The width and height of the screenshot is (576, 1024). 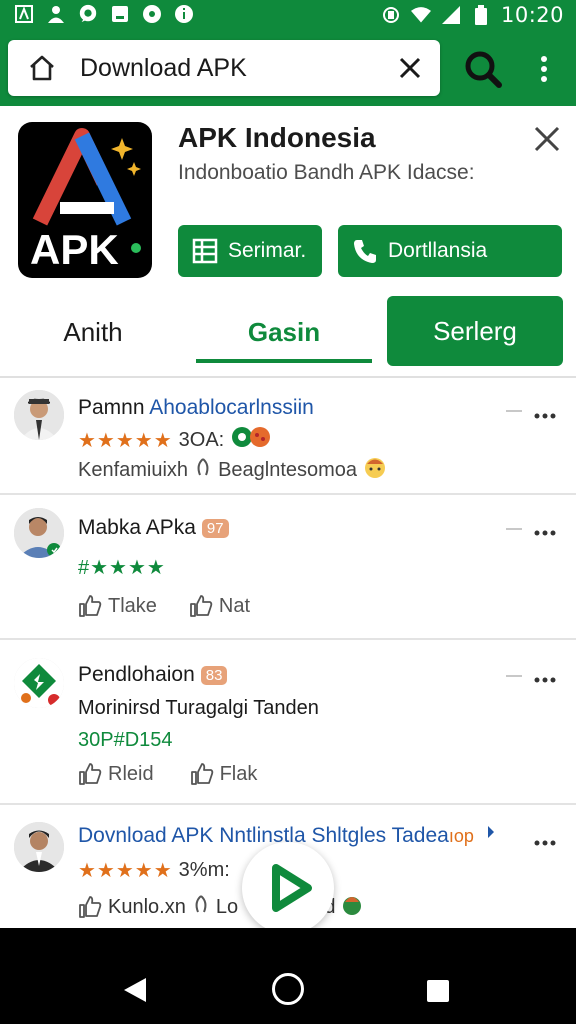 I want to click on like-label: Nat, so click(x=234, y=605).